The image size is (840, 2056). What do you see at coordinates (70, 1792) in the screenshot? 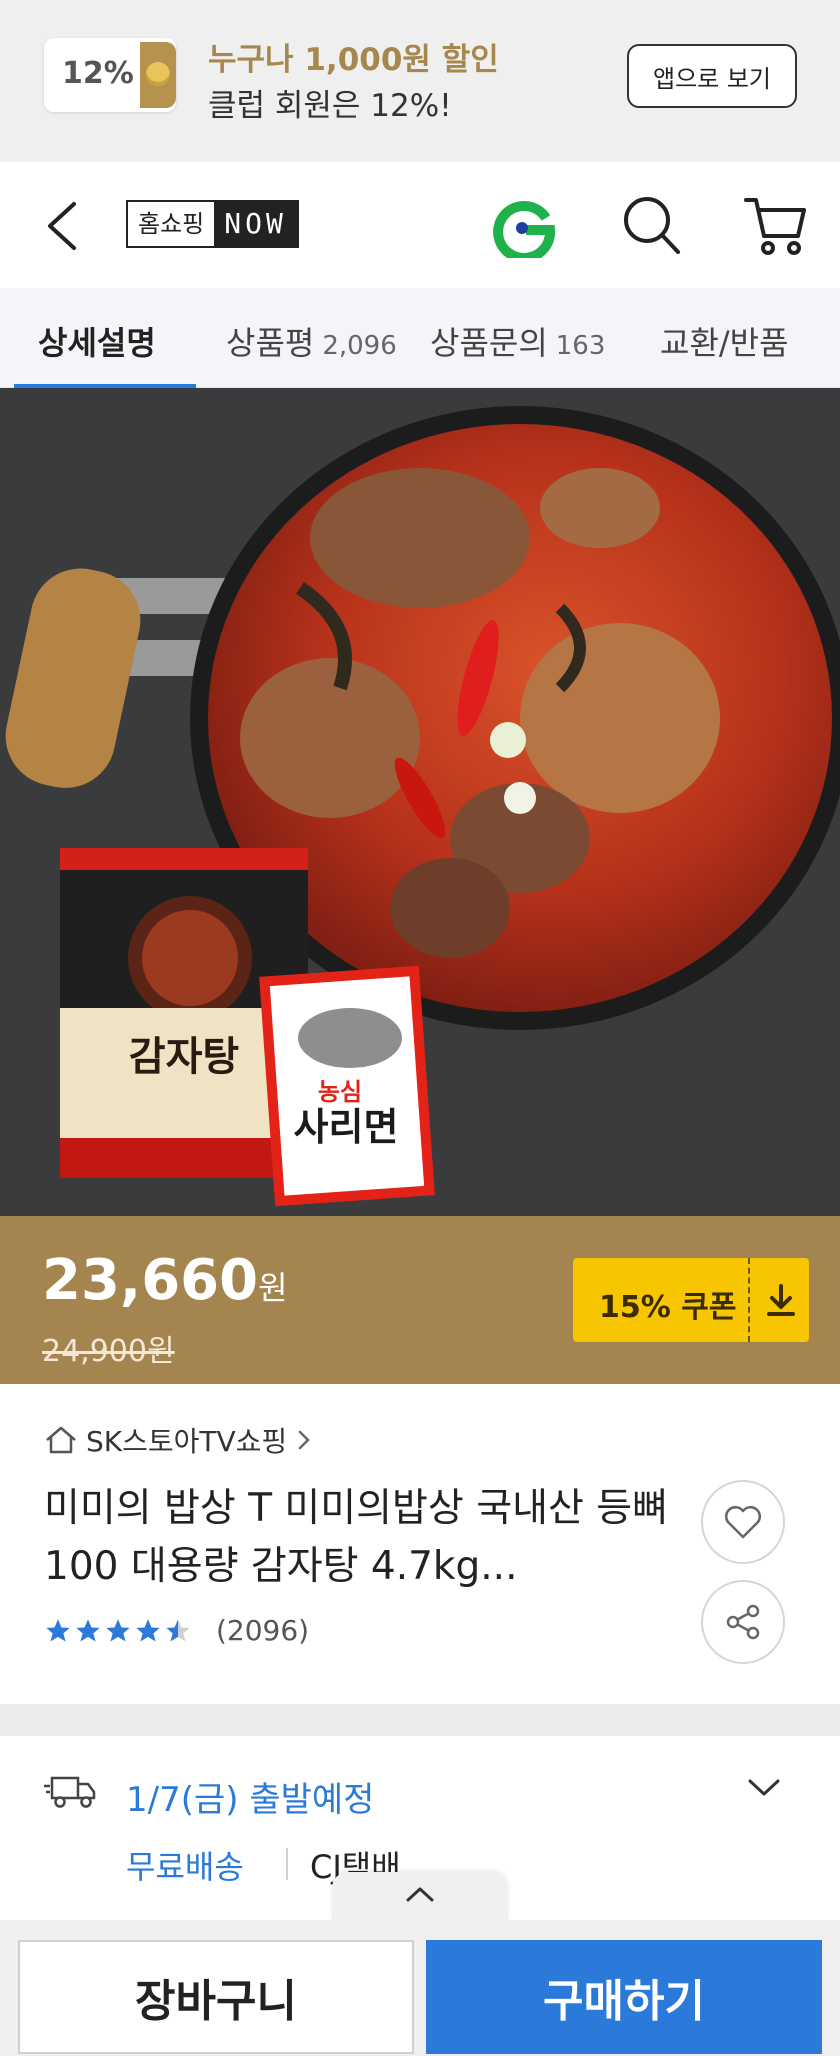
I see `truck-icon` at bounding box center [70, 1792].